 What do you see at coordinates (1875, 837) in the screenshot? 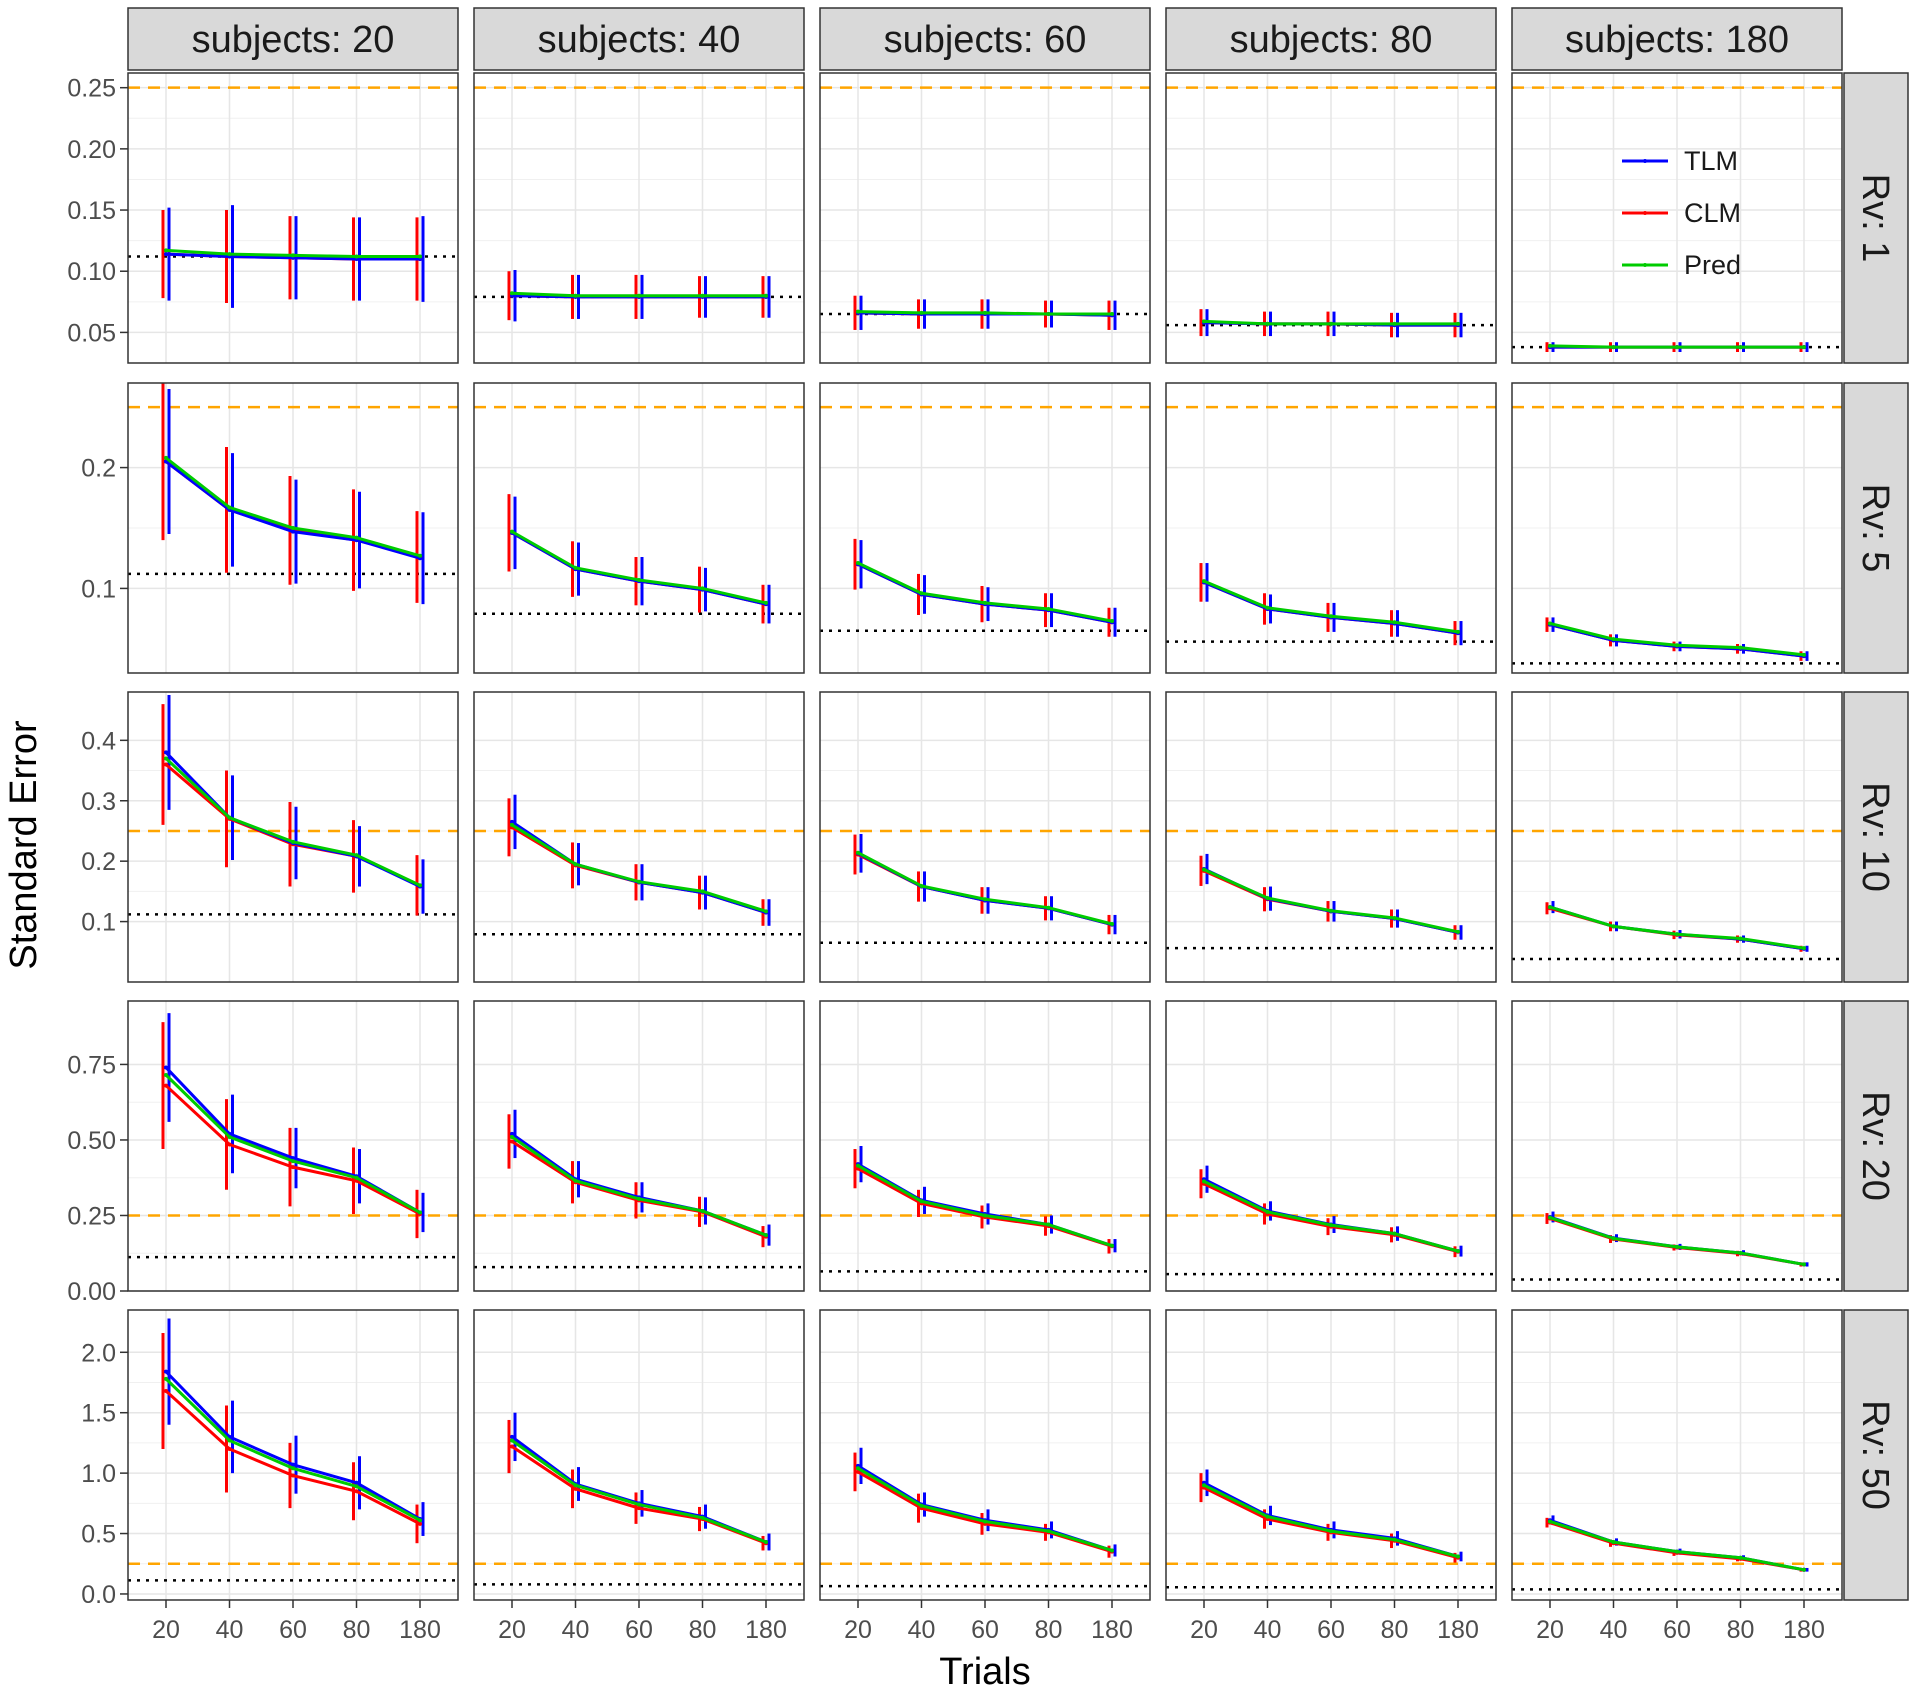
I see `facet-strip-row-label: Rv: 10` at bounding box center [1875, 837].